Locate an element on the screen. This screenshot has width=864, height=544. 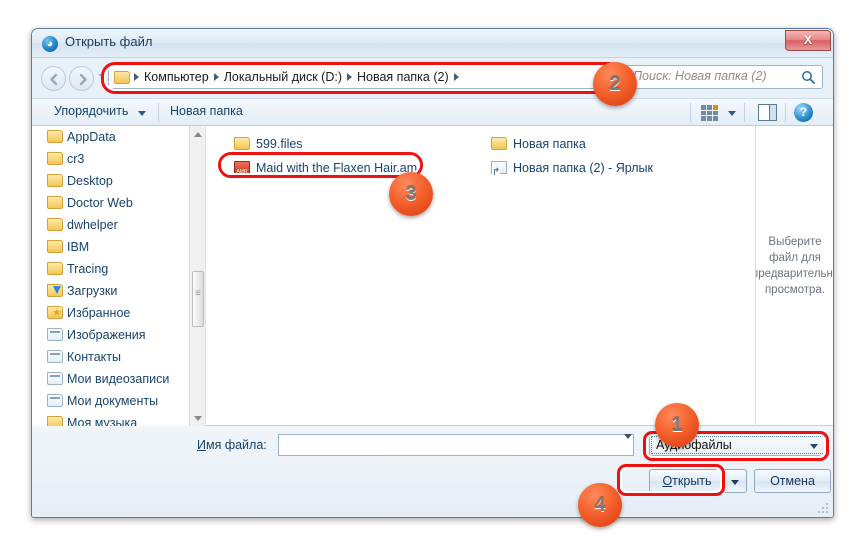
breadcrumb-item-new-folder-2: Новая папка (2) is located at coordinates (403, 77).